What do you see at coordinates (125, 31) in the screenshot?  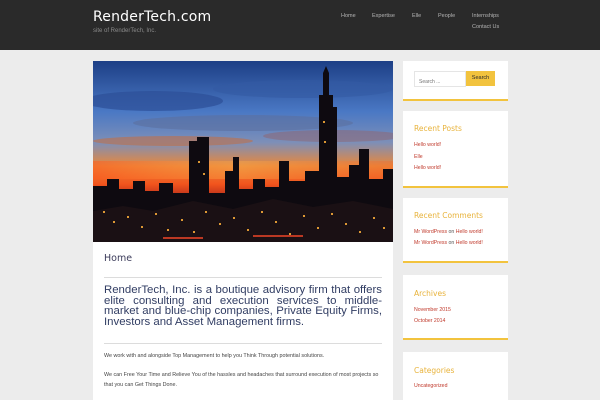 I see `site-tagline: site of RenderTech, Inc.` at bounding box center [125, 31].